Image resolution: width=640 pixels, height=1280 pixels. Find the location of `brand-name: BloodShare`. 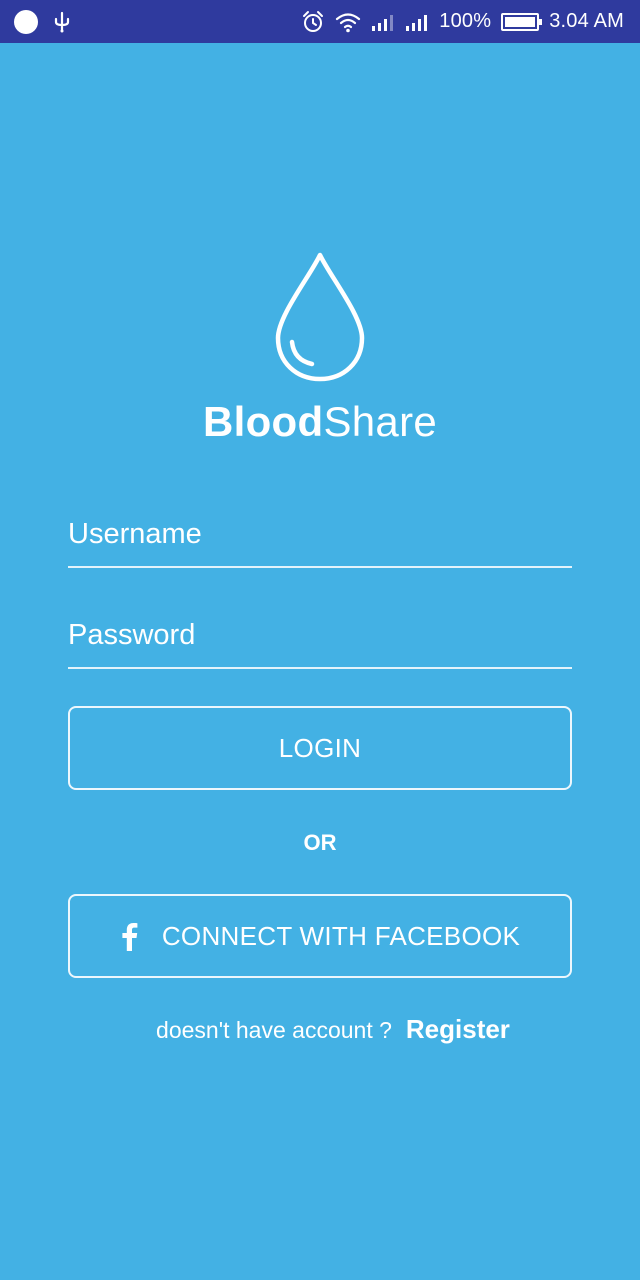

brand-name: BloodShare is located at coordinates (320, 422).